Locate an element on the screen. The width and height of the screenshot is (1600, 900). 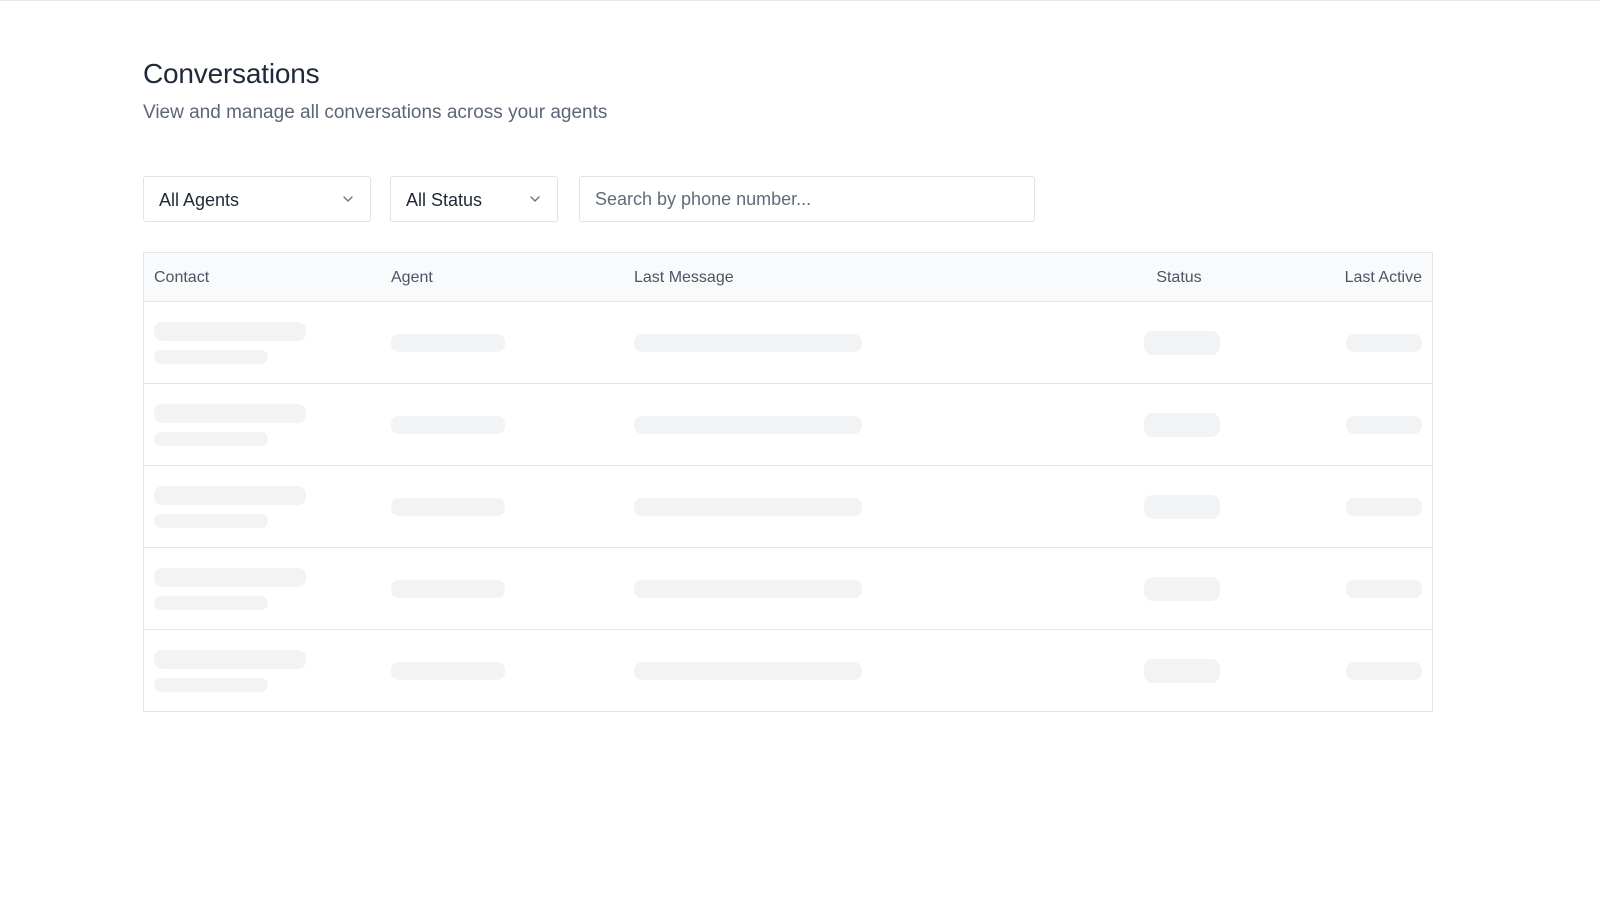
column-header-agent: Agent is located at coordinates (412, 278).